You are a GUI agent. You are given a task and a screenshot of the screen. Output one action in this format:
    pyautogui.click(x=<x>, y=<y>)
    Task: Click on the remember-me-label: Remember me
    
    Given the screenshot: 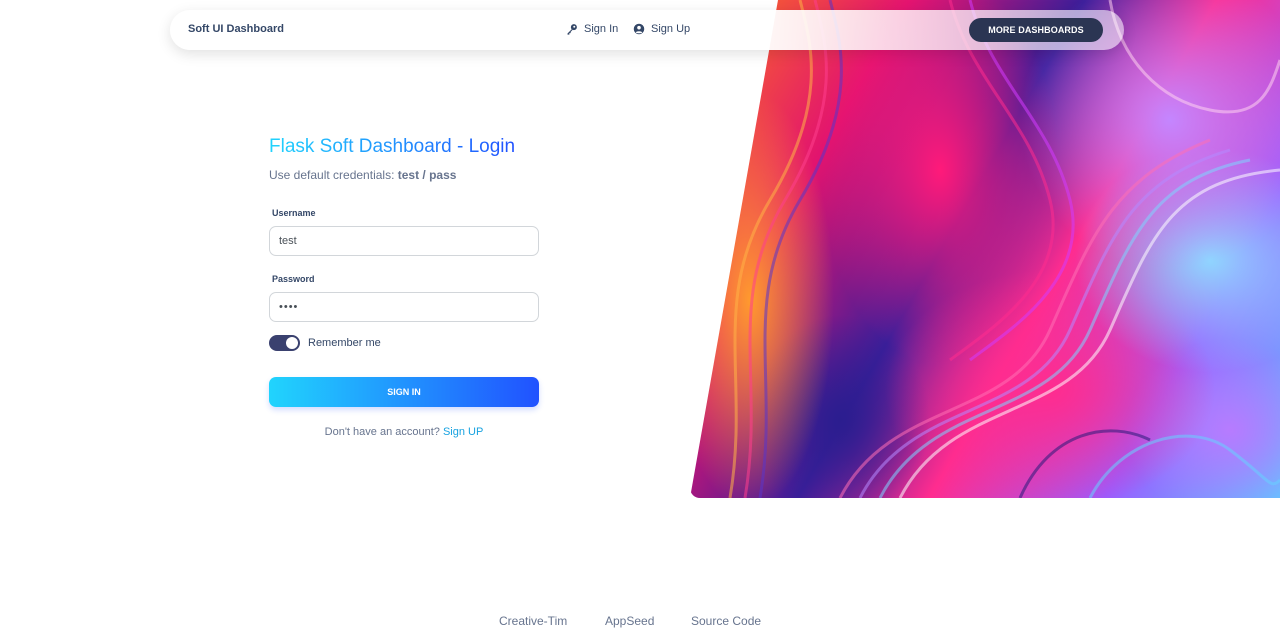 What is the action you would take?
    pyautogui.click(x=344, y=343)
    